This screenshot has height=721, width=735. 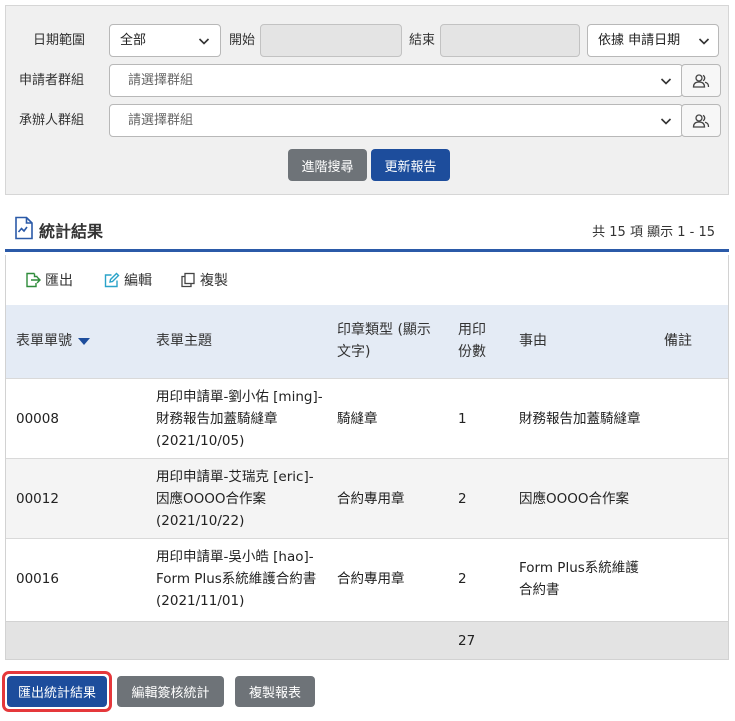 I want to click on date-filter-row: 日期範圍 全部 開始 結束 依據 申請日期, so click(x=367, y=41).